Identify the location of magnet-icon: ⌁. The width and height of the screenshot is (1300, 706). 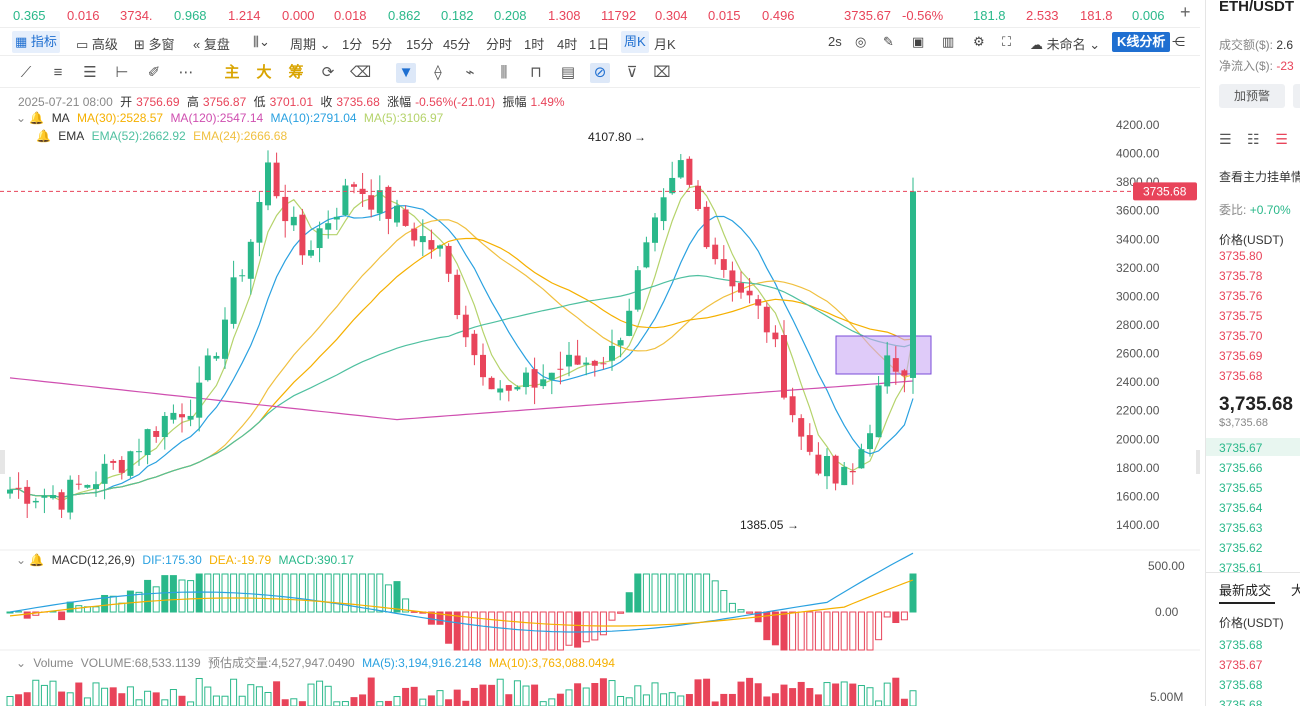
(470, 73).